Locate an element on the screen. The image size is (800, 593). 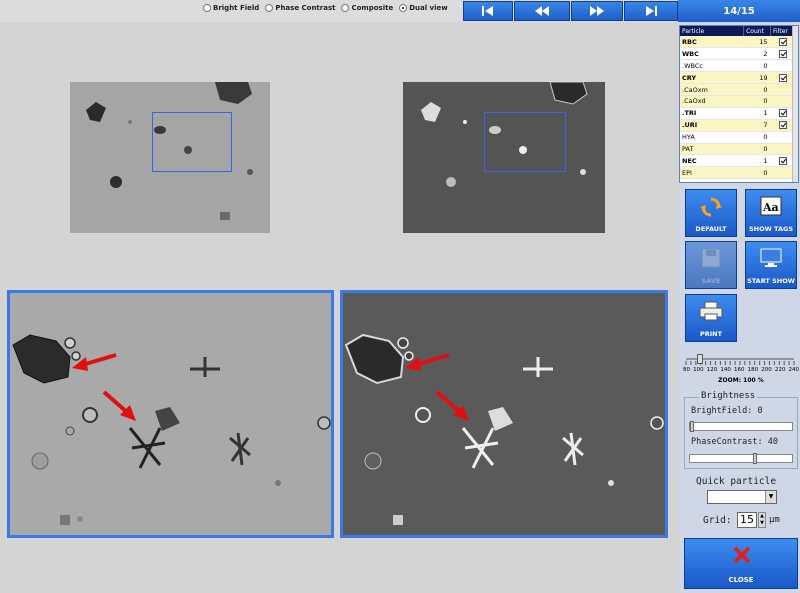
particle-name: .WBCc is located at coordinates (712, 66).